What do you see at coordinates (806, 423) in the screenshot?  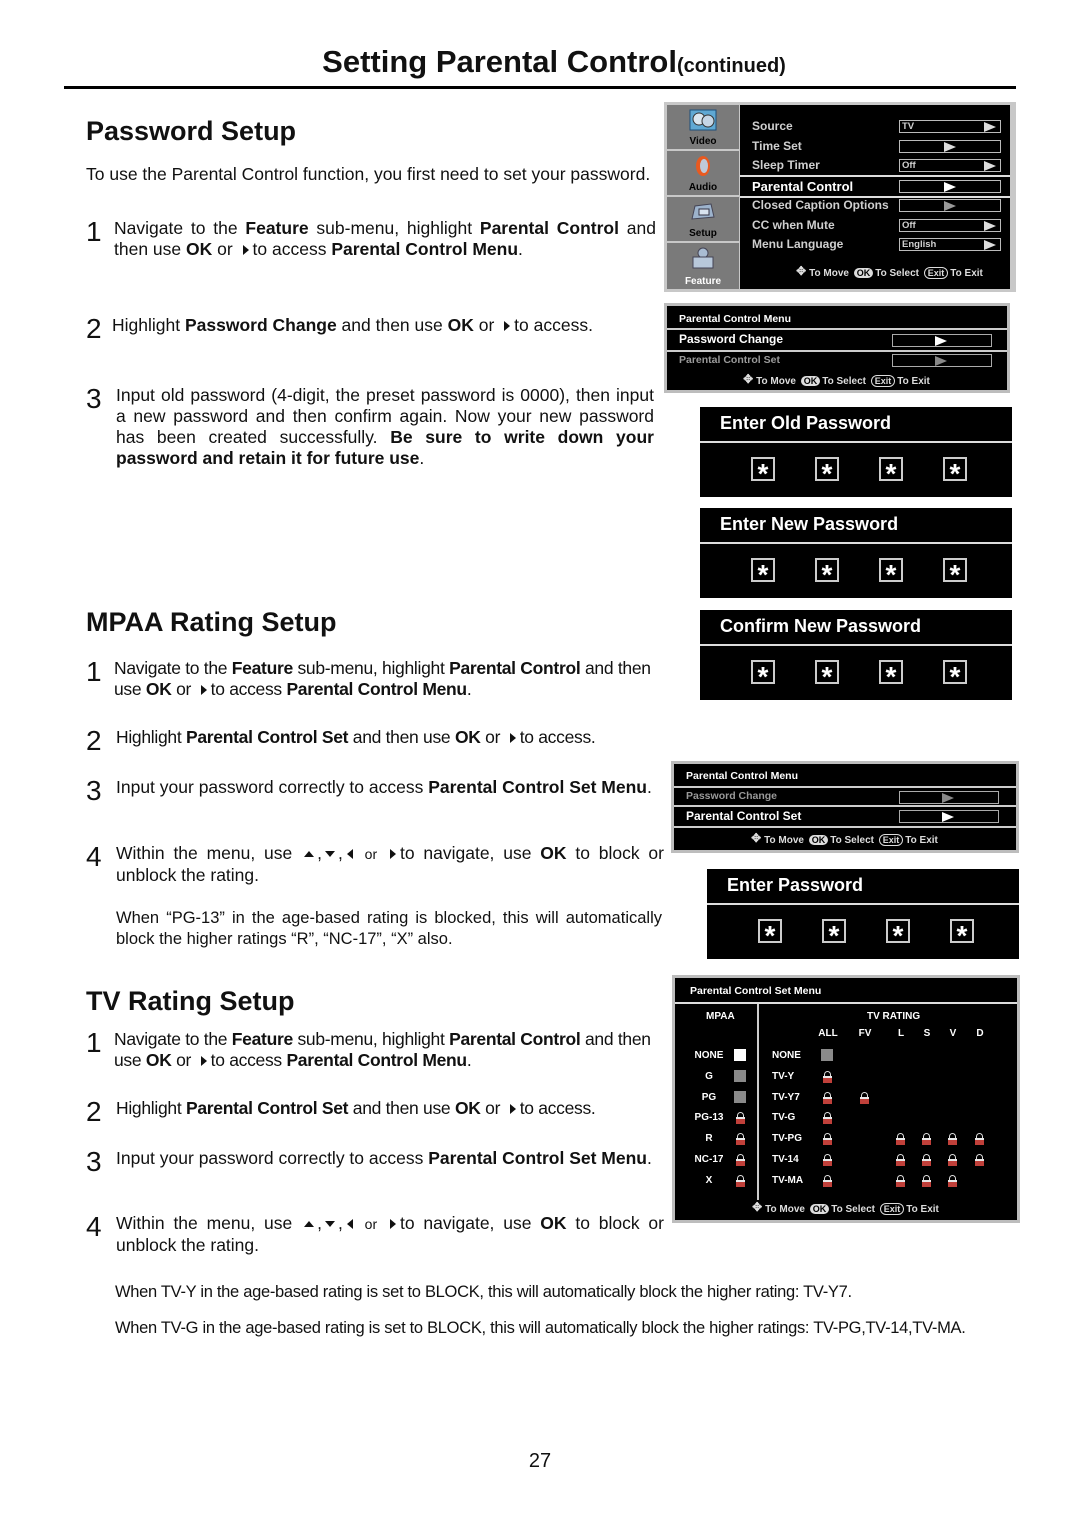 I see `dialog-title: Enter Old Password` at bounding box center [806, 423].